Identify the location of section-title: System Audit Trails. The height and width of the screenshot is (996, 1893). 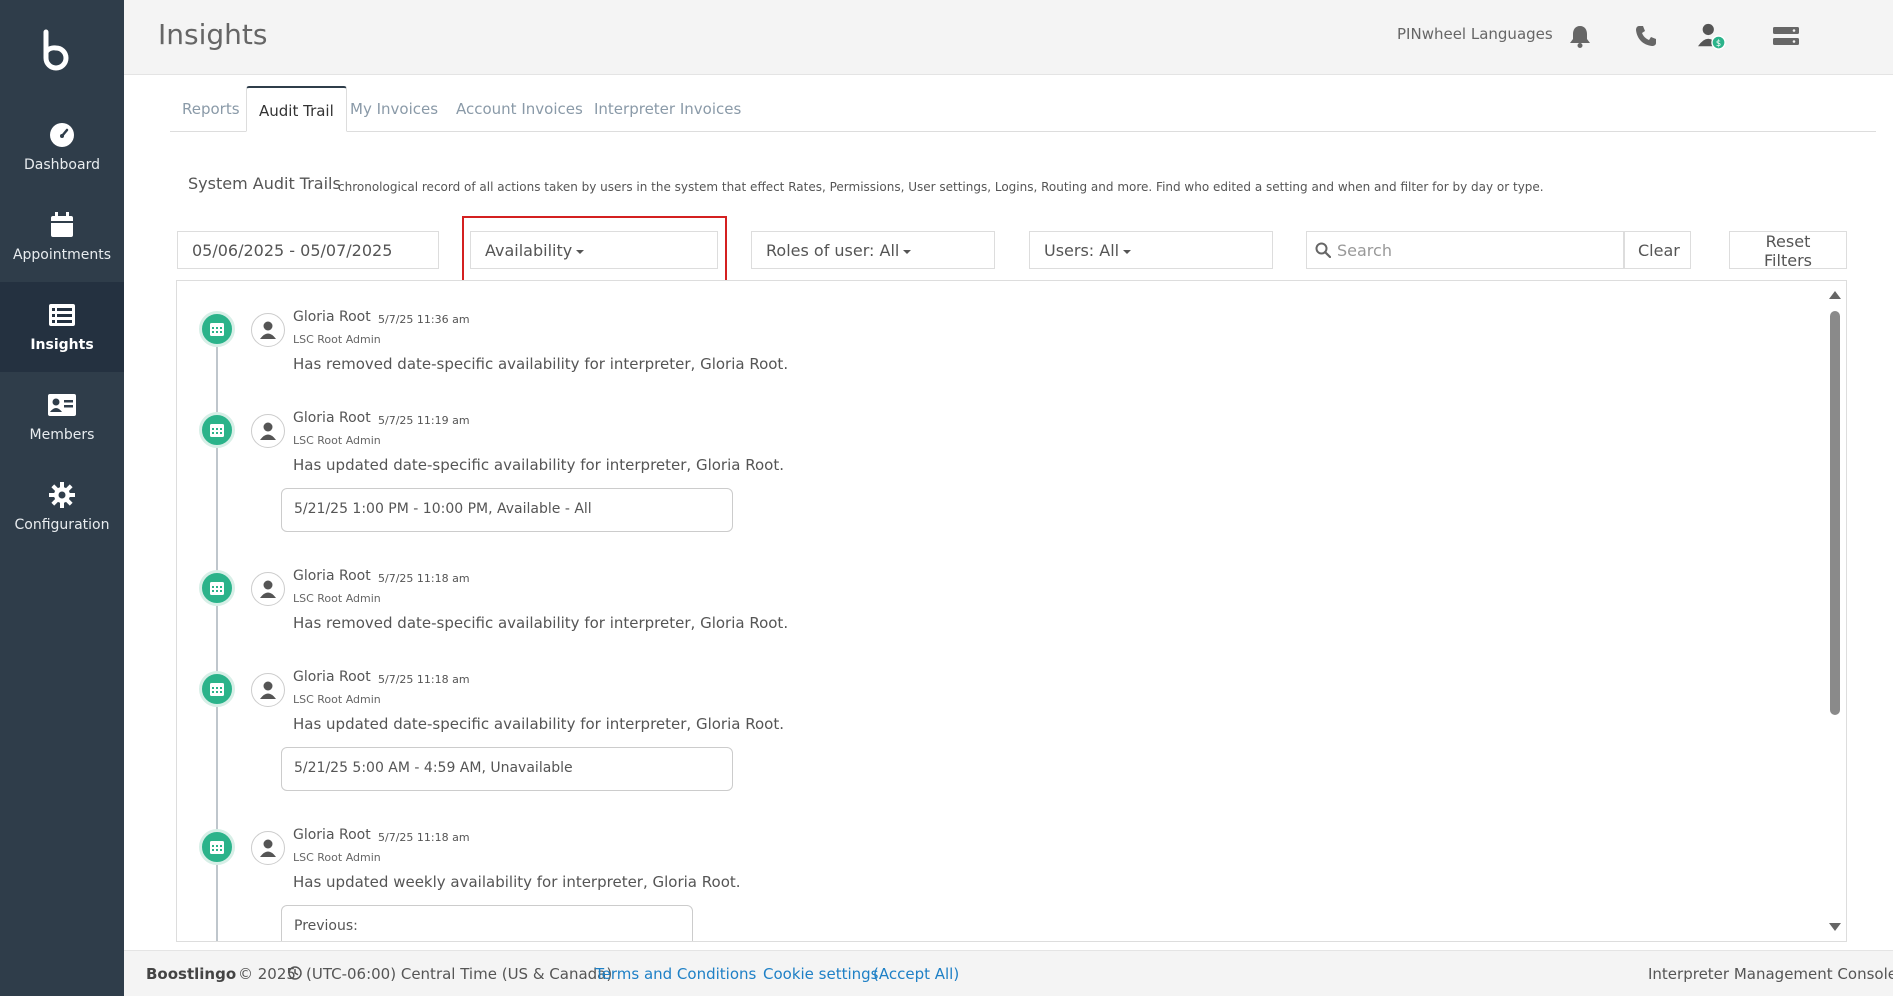
(264, 183).